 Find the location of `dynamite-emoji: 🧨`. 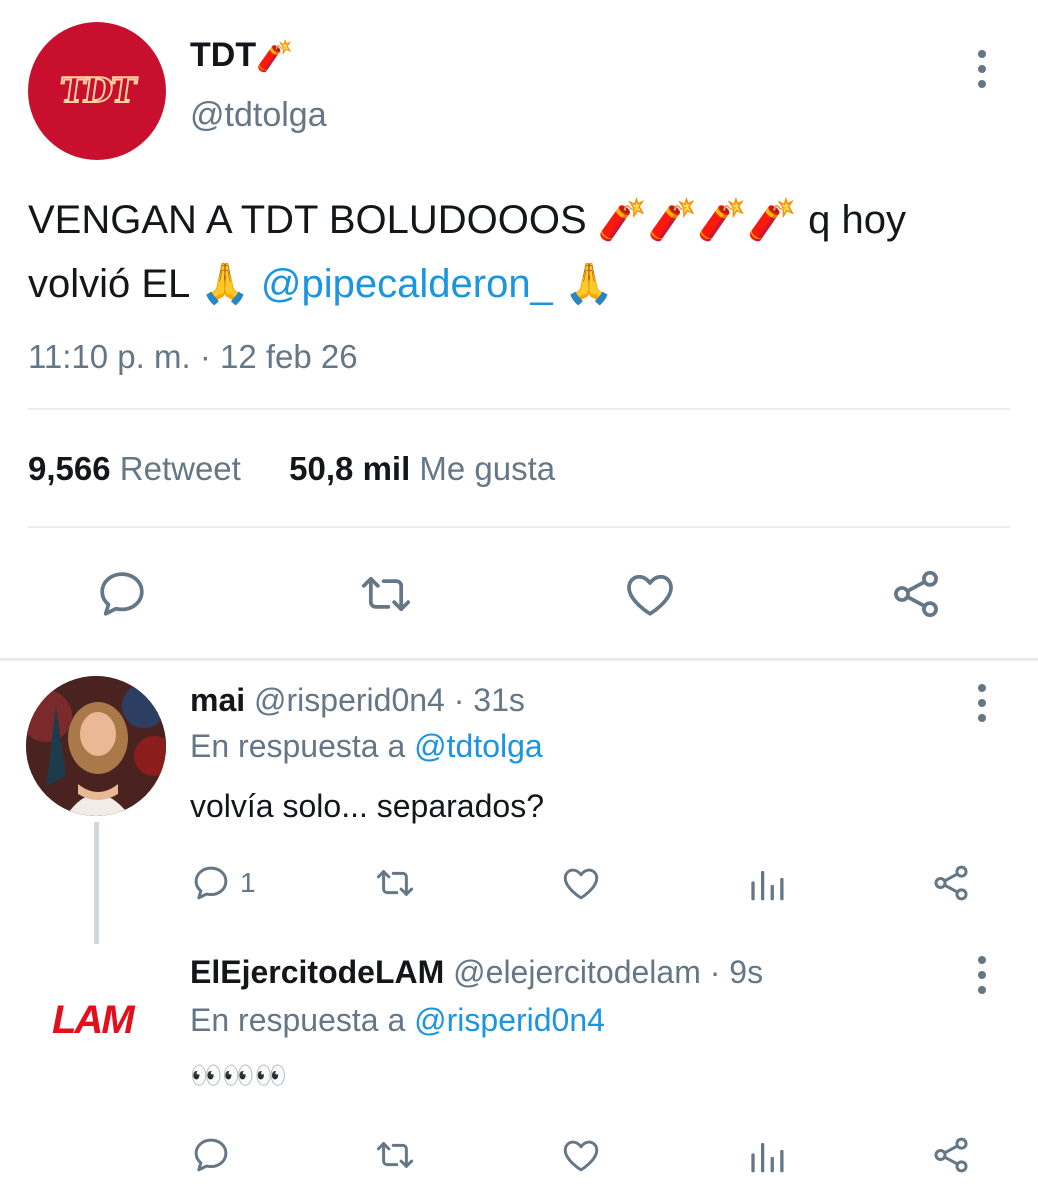

dynamite-emoji: 🧨 is located at coordinates (275, 56).